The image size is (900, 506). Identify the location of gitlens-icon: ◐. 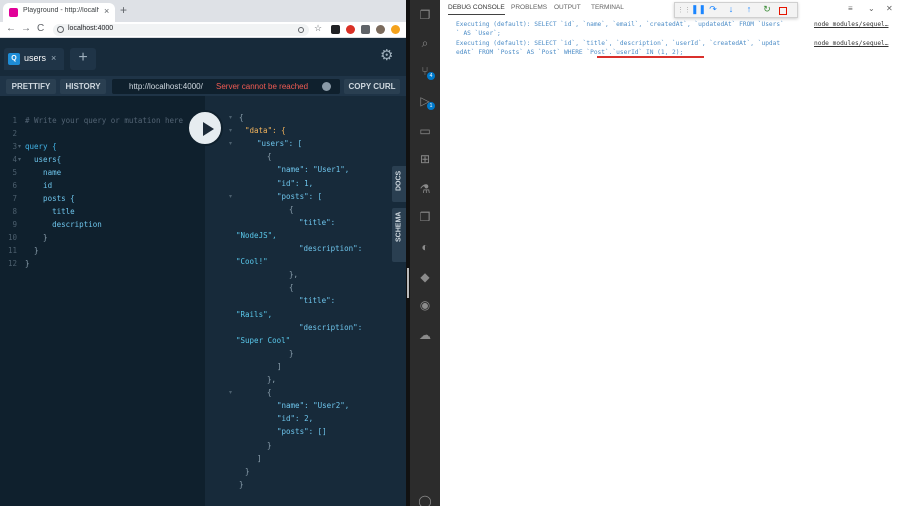
(425, 247).